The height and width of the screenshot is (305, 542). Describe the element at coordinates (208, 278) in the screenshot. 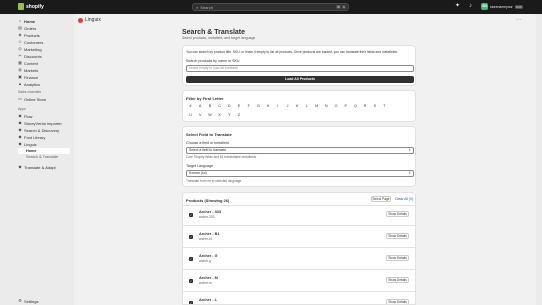

I see `product-title: Archer - M` at that location.